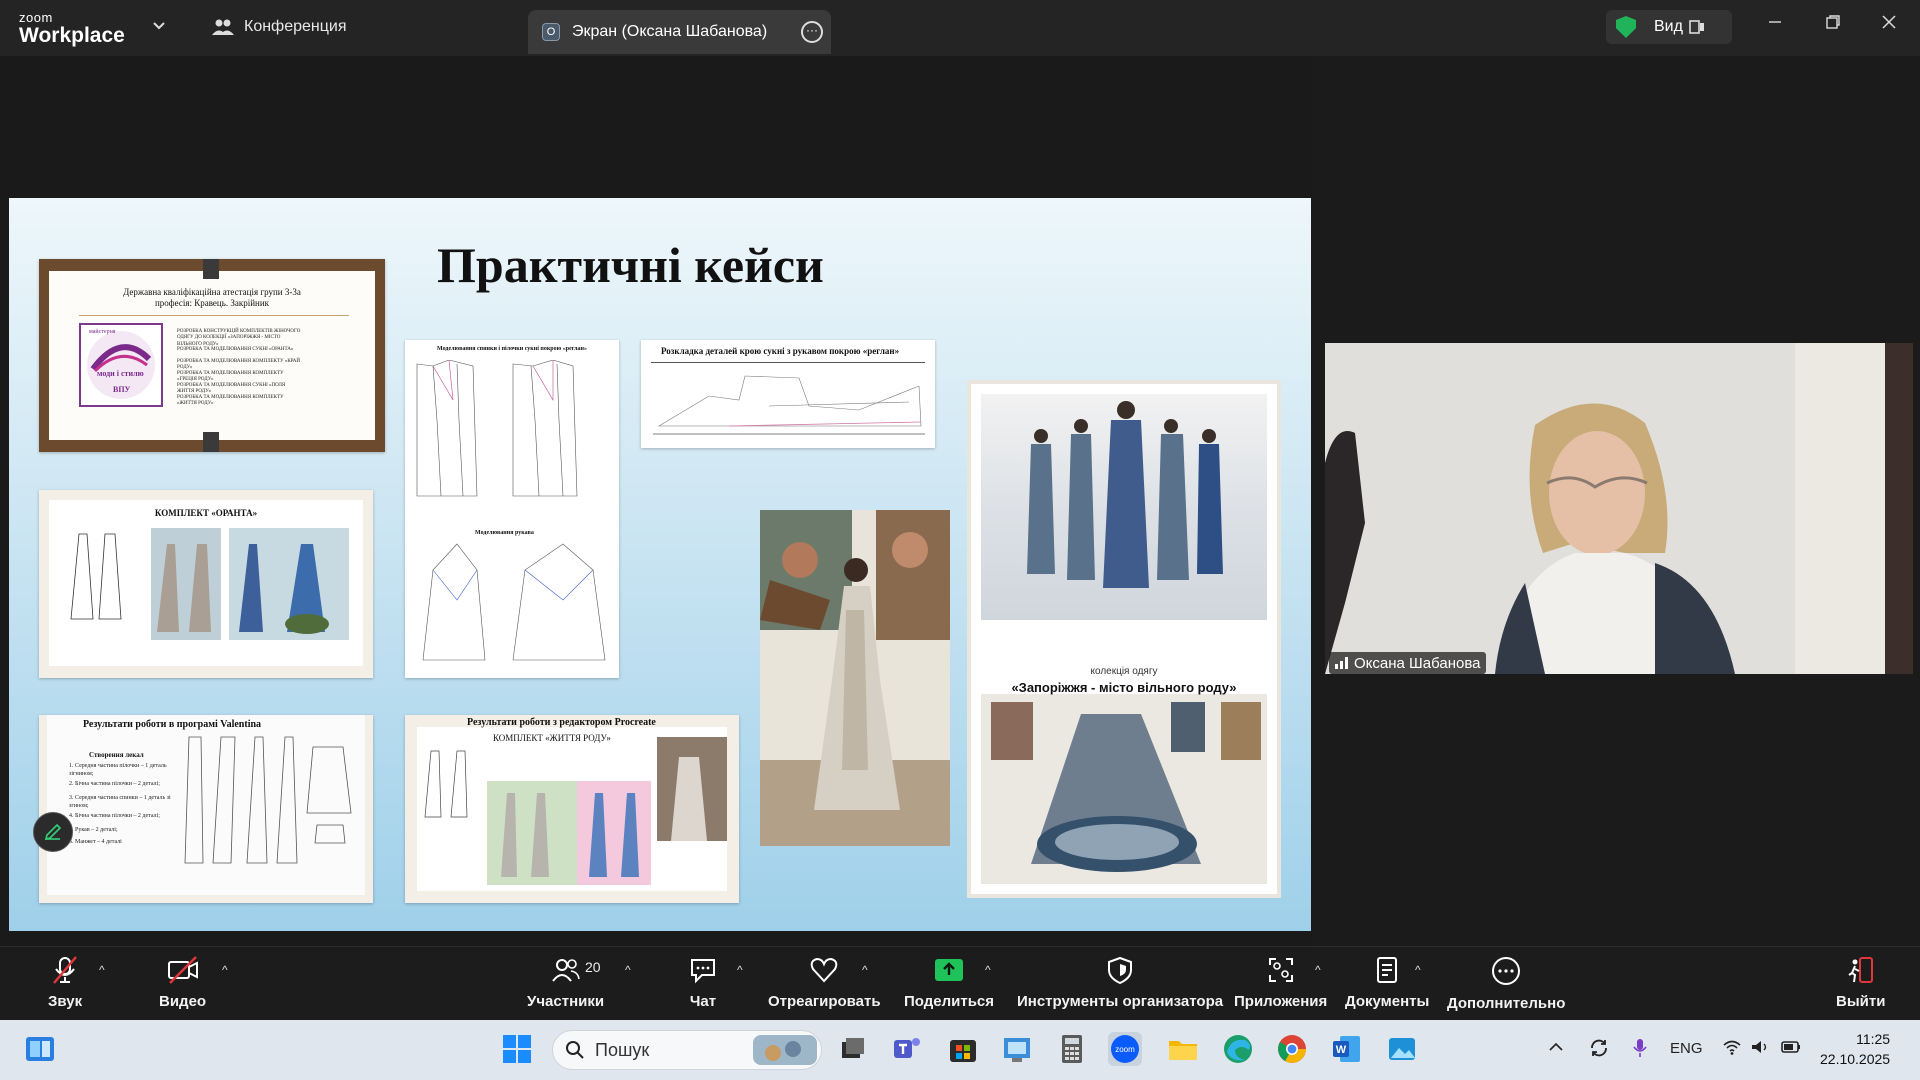 This screenshot has width=1920, height=1080. What do you see at coordinates (1855, 1059) in the screenshot?
I see `clock-date: 22.10.2025` at bounding box center [1855, 1059].